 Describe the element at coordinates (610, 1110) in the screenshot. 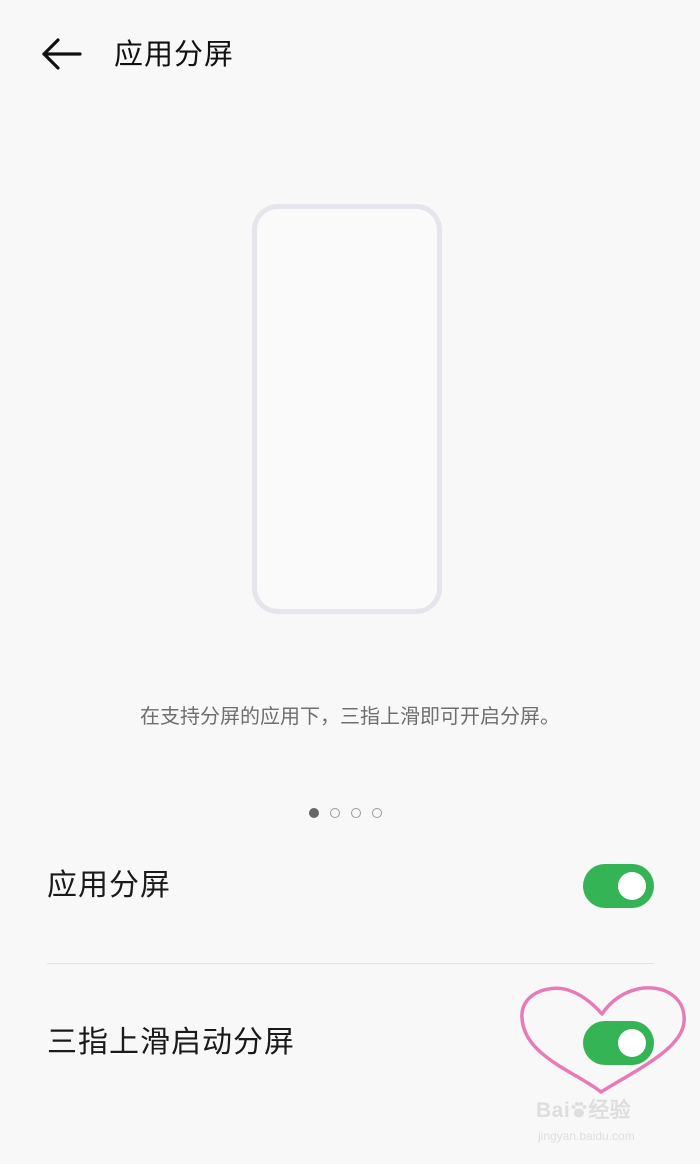

I see `watermark-label: 经验` at that location.